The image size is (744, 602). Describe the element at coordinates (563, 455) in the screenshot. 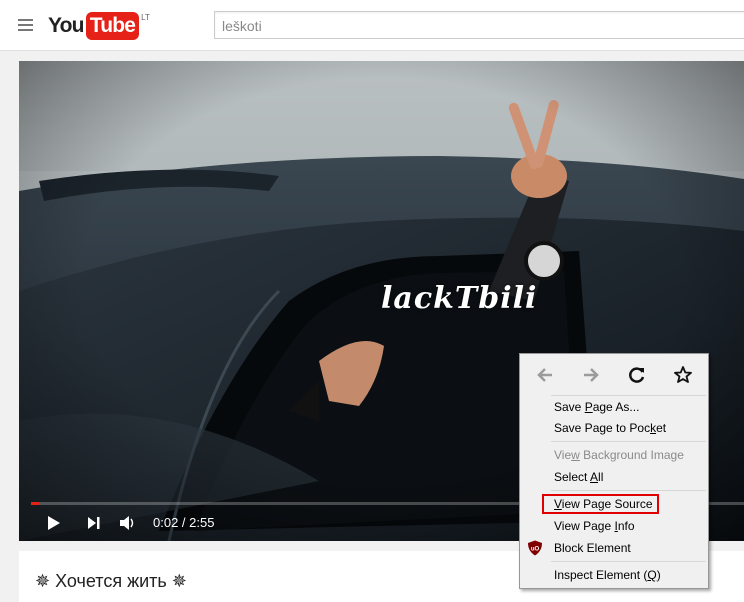

I see `menu-item-label: Vie` at that location.